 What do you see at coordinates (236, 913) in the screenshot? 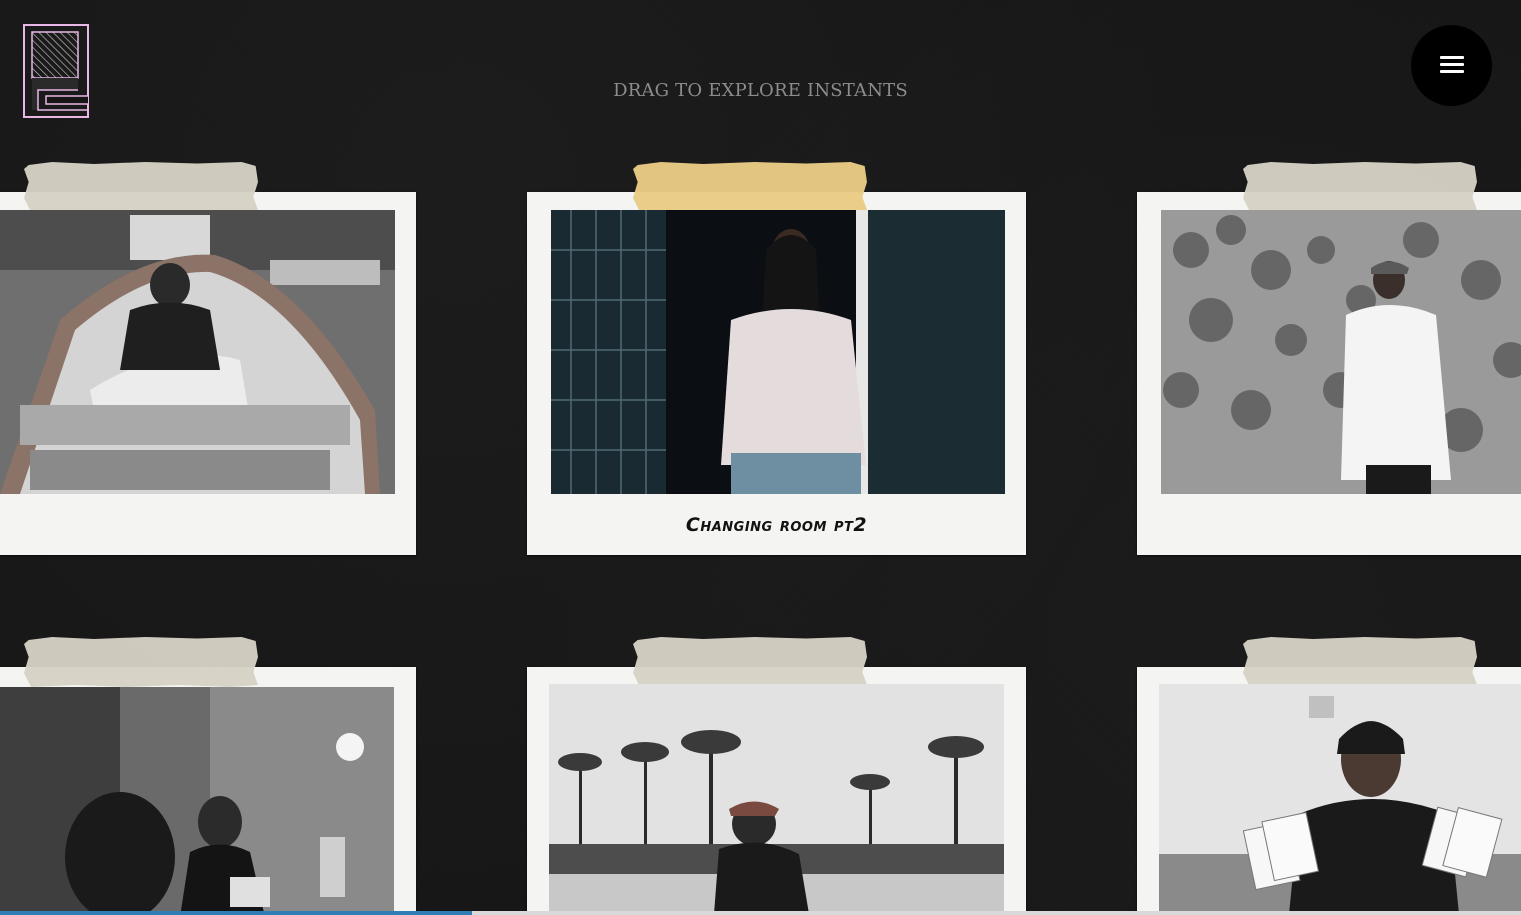
I see `scroll-progress-bar` at bounding box center [236, 913].